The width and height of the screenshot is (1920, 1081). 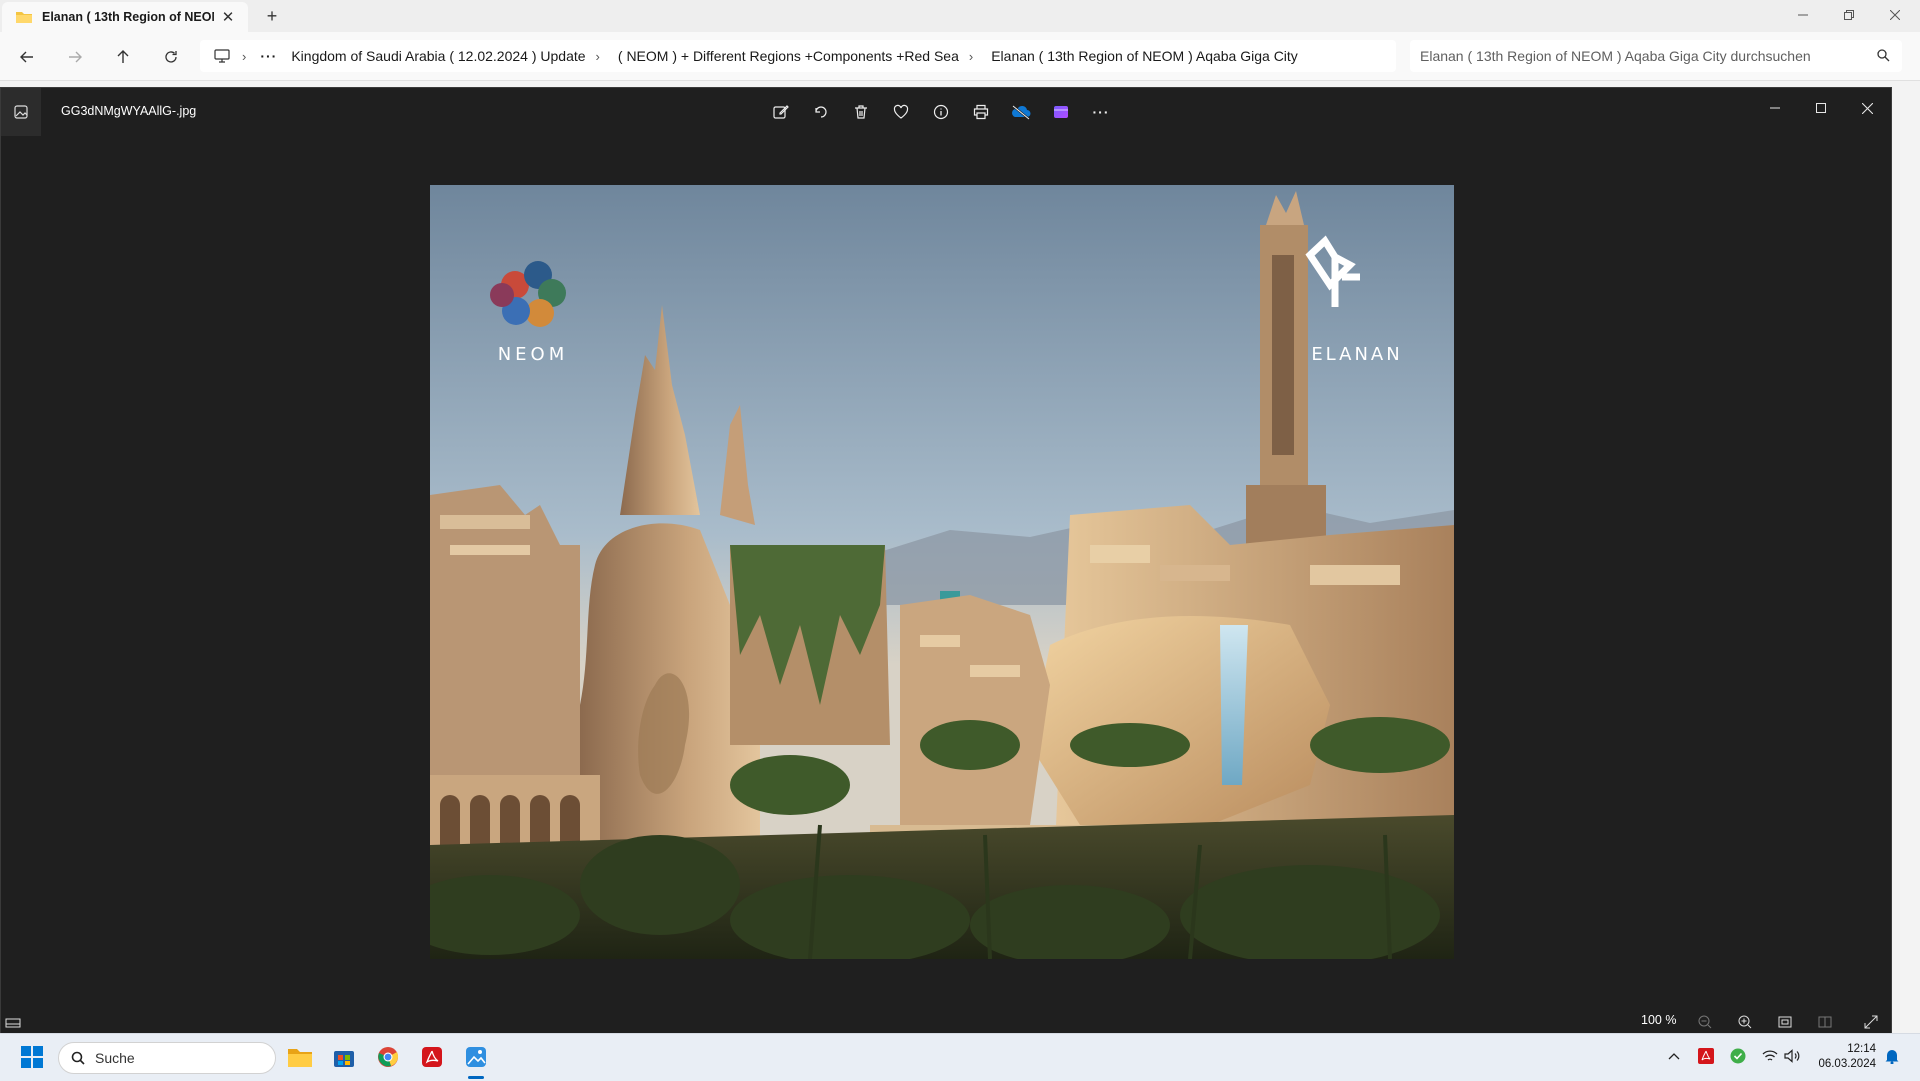 I want to click on chrome-icon, so click(x=388, y=1057).